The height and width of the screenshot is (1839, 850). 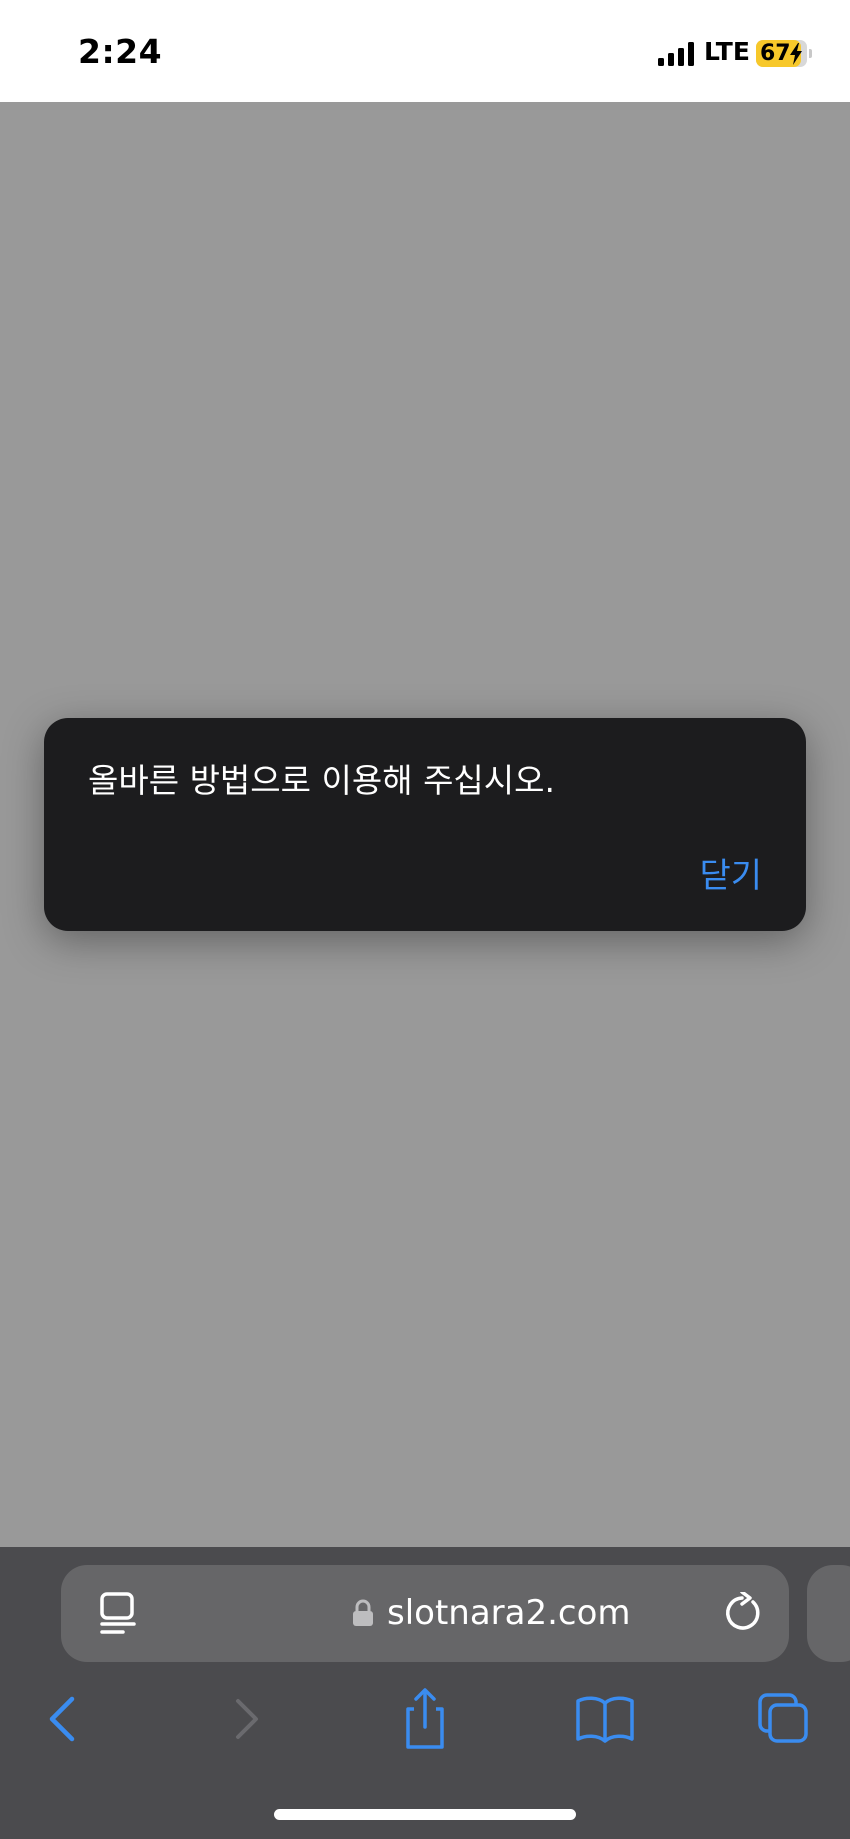 I want to click on status-bar: 2:24 LTE 67, so click(x=425, y=51).